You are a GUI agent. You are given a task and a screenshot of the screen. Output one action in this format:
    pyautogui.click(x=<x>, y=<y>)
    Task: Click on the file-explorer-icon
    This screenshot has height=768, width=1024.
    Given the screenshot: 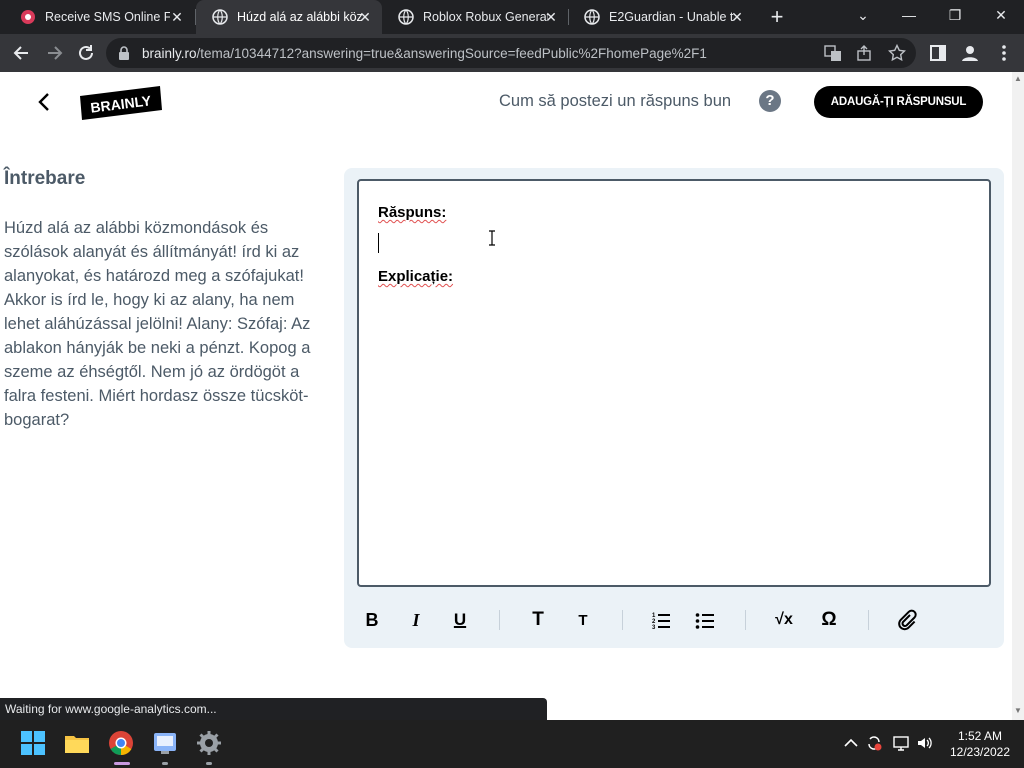 What is the action you would take?
    pyautogui.click(x=77, y=743)
    